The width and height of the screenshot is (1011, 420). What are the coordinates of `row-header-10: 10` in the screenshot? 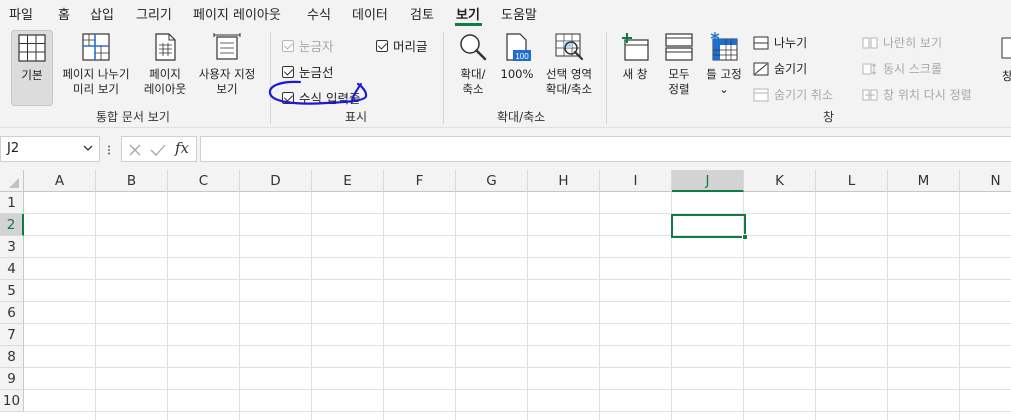 It's located at (12, 401).